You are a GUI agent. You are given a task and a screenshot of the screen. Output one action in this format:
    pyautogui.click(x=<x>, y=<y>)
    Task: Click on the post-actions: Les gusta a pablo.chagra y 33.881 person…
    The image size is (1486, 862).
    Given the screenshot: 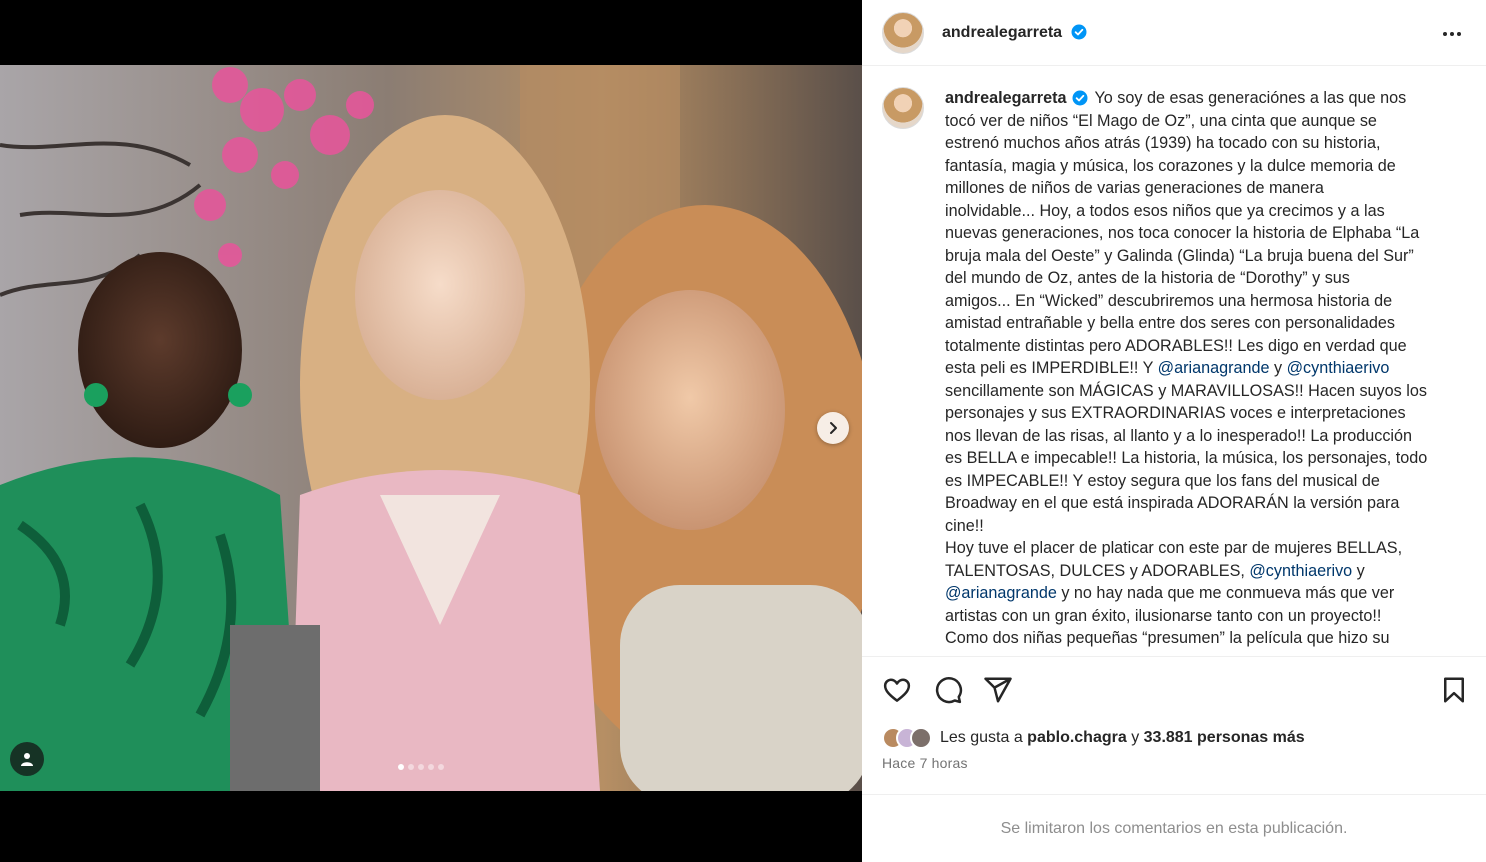 What is the action you would take?
    pyautogui.click(x=1174, y=725)
    